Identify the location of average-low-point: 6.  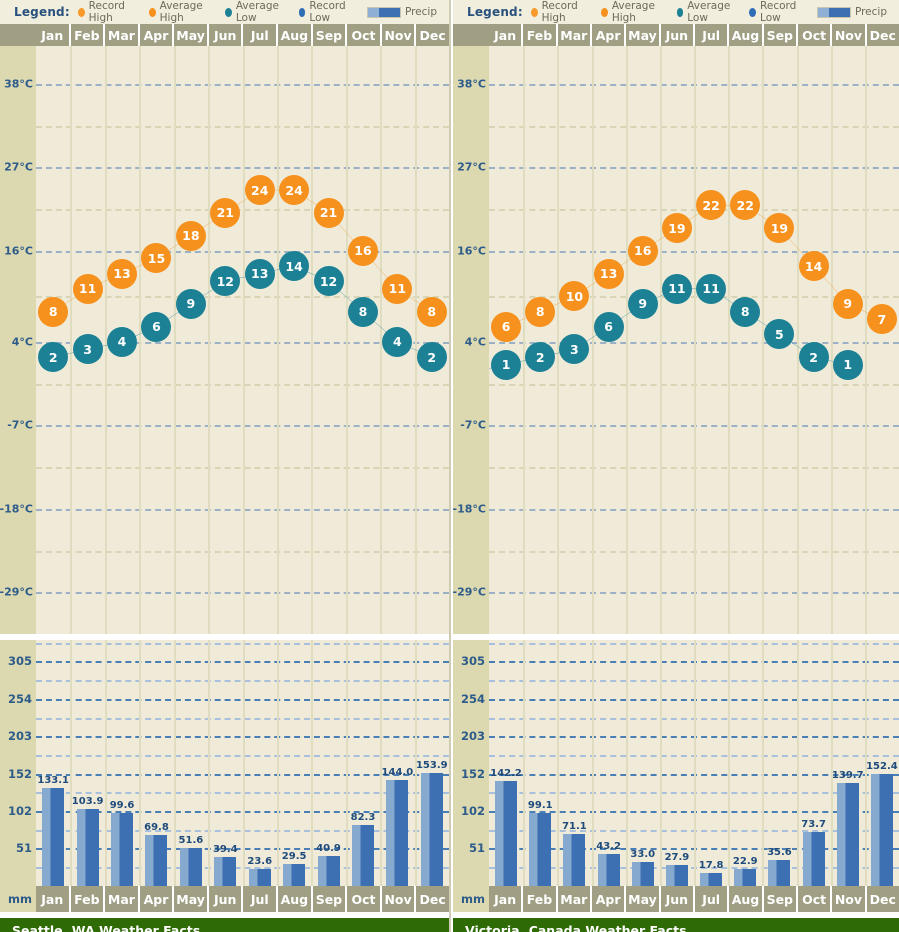
(156, 326).